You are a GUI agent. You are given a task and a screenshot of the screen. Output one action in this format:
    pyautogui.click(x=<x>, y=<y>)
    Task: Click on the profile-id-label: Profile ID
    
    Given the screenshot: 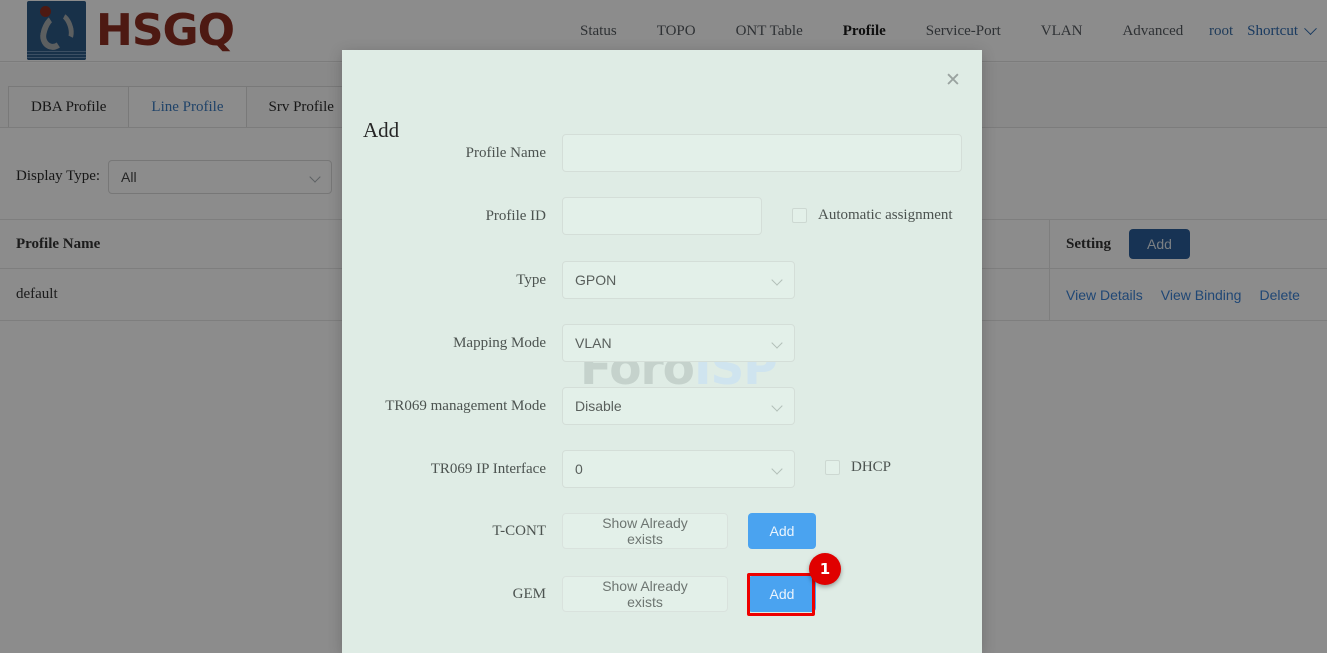 What is the action you would take?
    pyautogui.click(x=515, y=215)
    